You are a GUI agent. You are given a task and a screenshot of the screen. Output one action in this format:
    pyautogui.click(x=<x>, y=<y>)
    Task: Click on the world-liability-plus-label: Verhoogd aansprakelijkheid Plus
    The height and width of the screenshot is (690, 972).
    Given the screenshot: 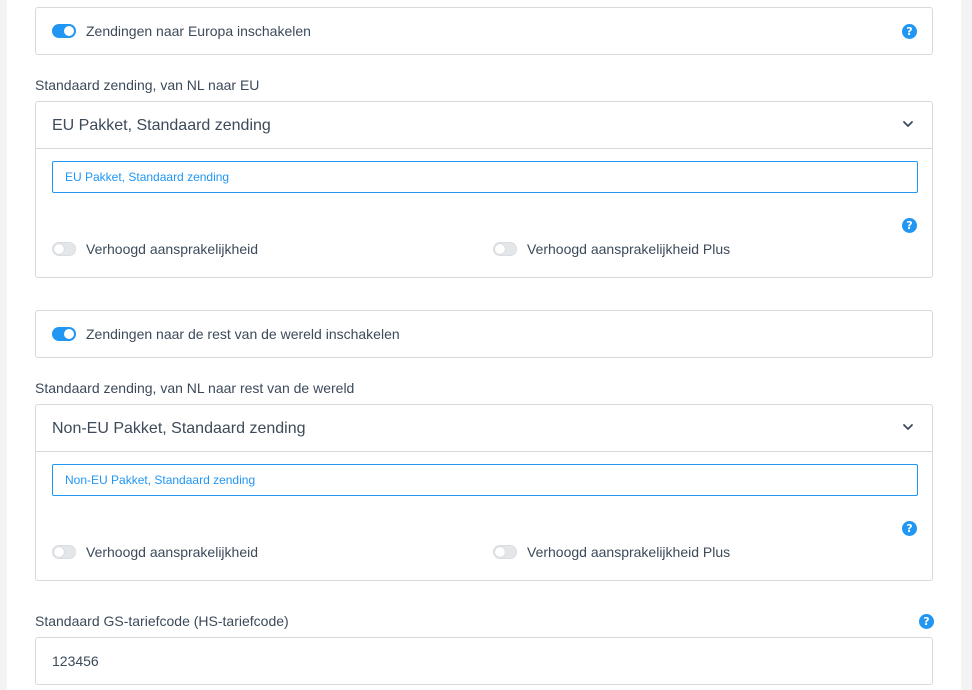 What is the action you would take?
    pyautogui.click(x=629, y=552)
    